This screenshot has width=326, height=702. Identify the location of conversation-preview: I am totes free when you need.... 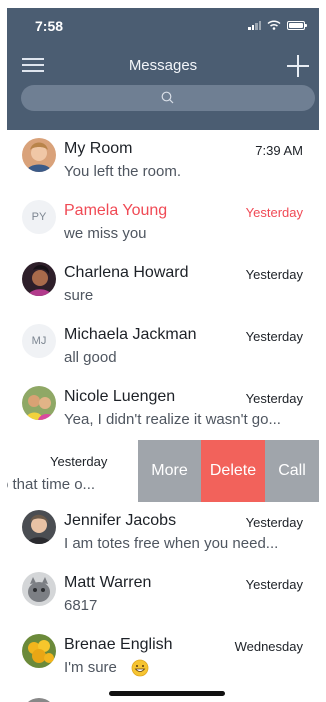
(171, 543).